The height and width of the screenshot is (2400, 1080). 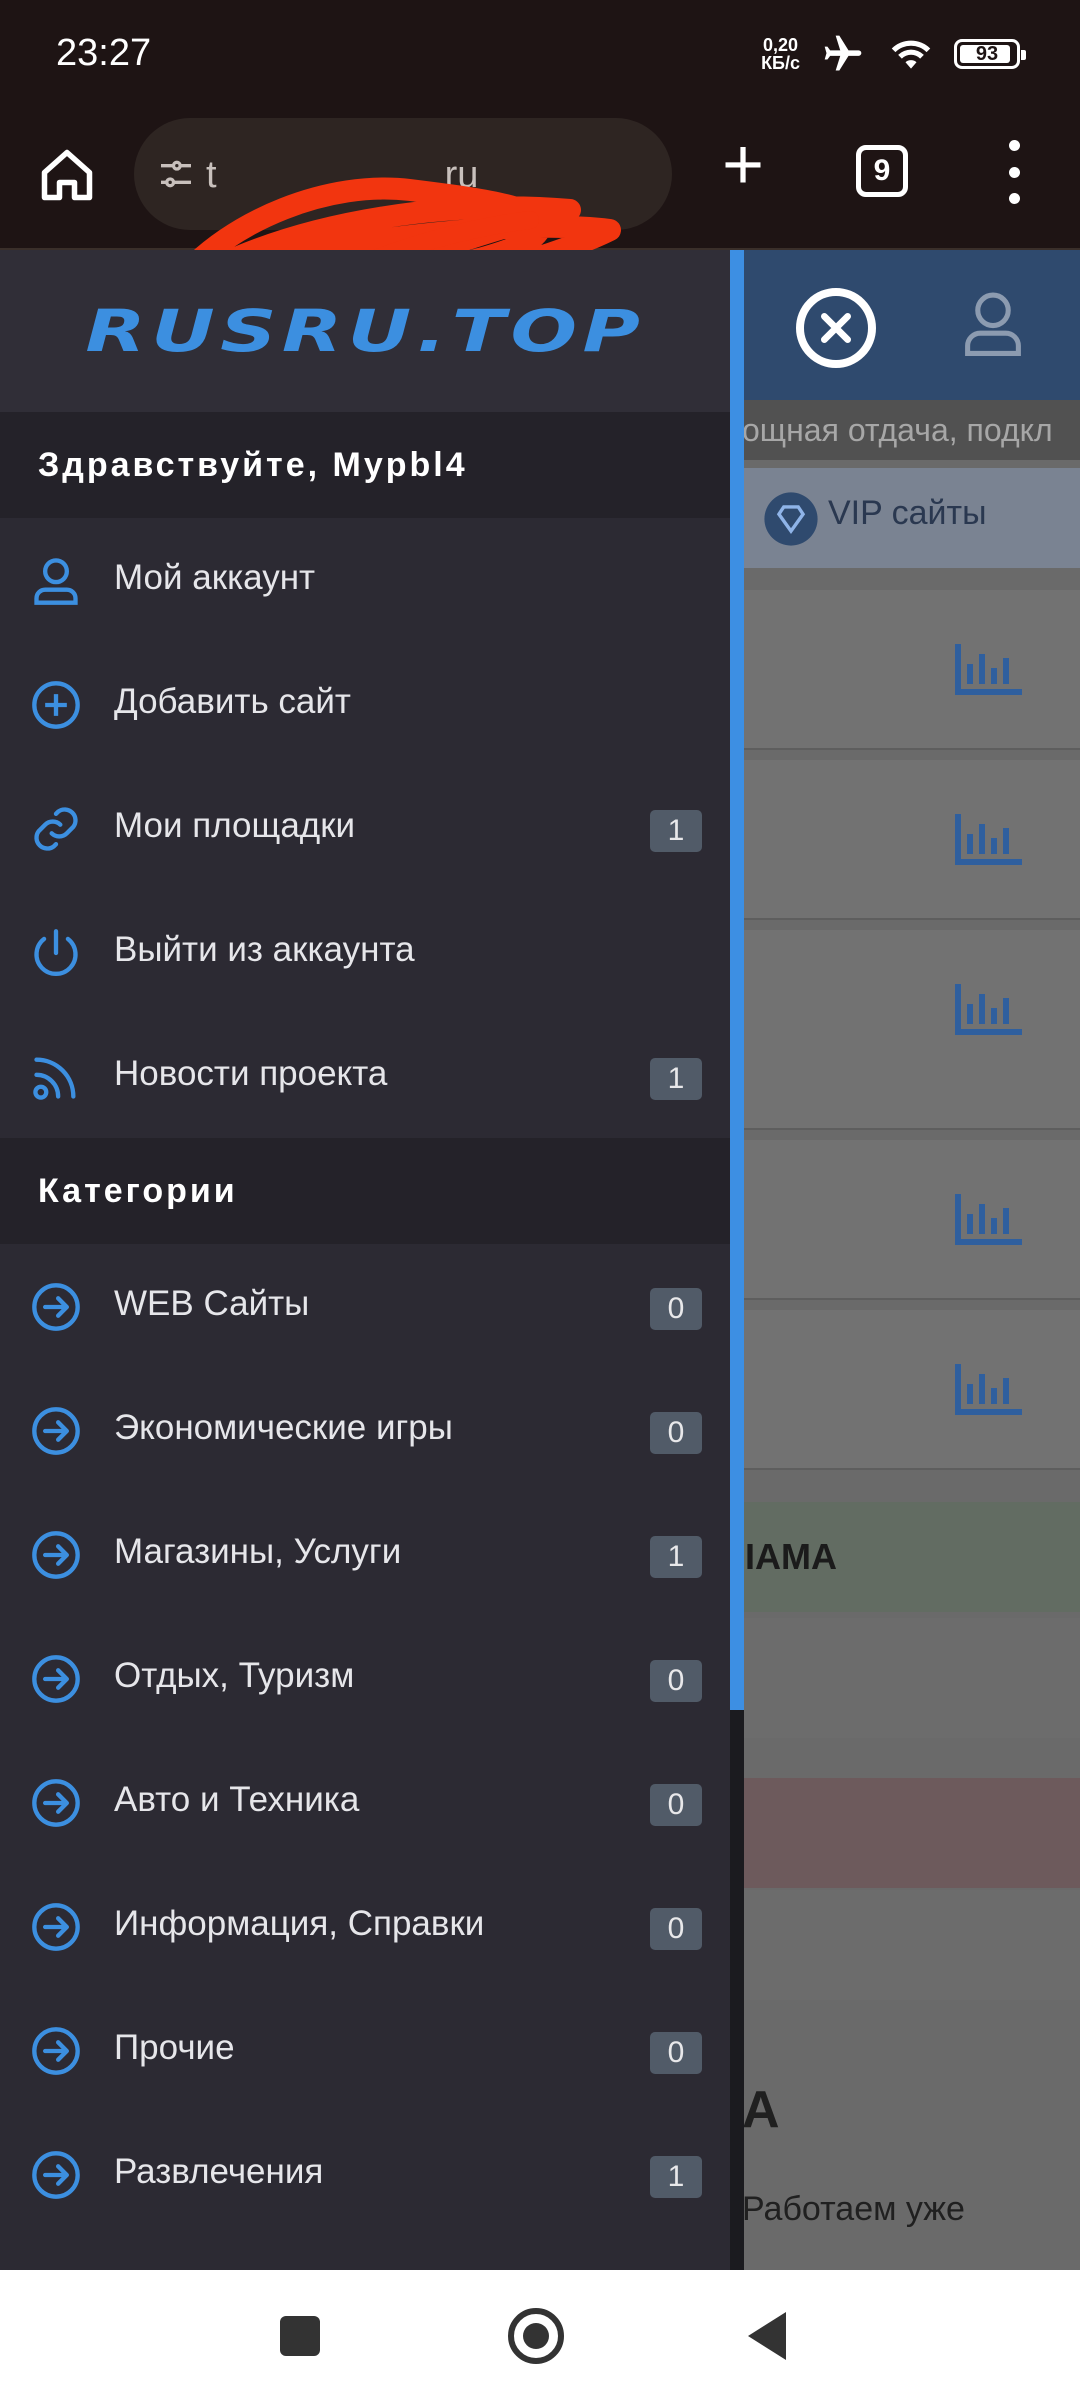 What do you see at coordinates (237, 1799) in the screenshot?
I see `category-label: Авто и Техника` at bounding box center [237, 1799].